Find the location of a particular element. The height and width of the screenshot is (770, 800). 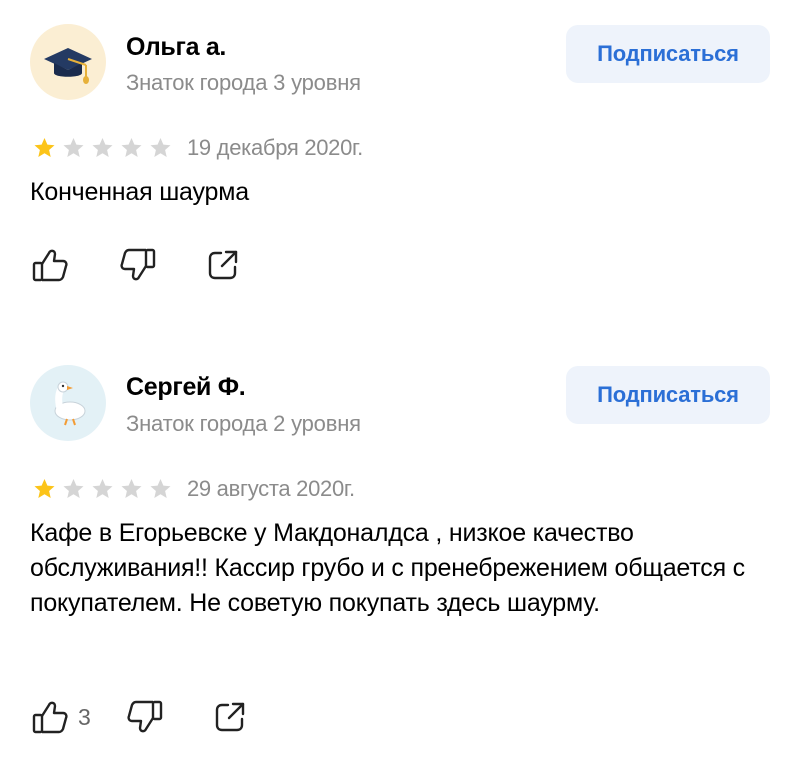

author-name: Ольга а. is located at coordinates (176, 47).